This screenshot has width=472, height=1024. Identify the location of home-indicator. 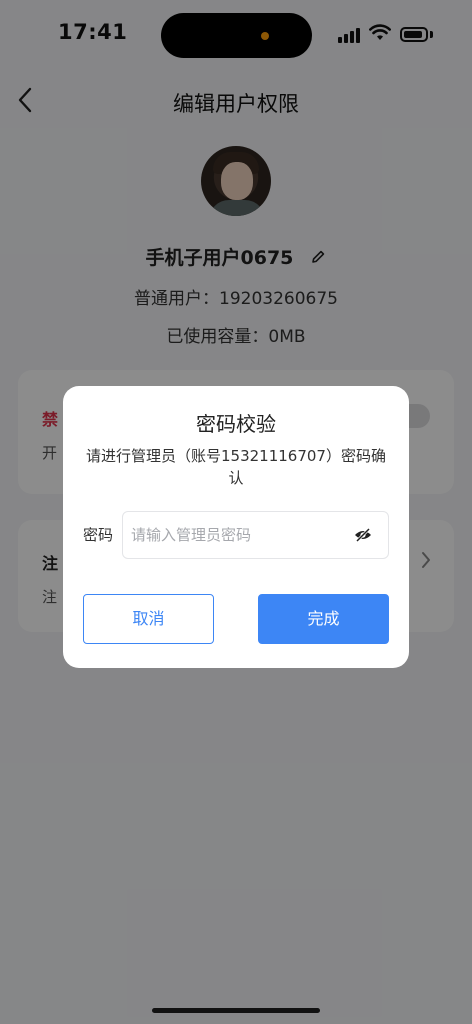
(236, 1010).